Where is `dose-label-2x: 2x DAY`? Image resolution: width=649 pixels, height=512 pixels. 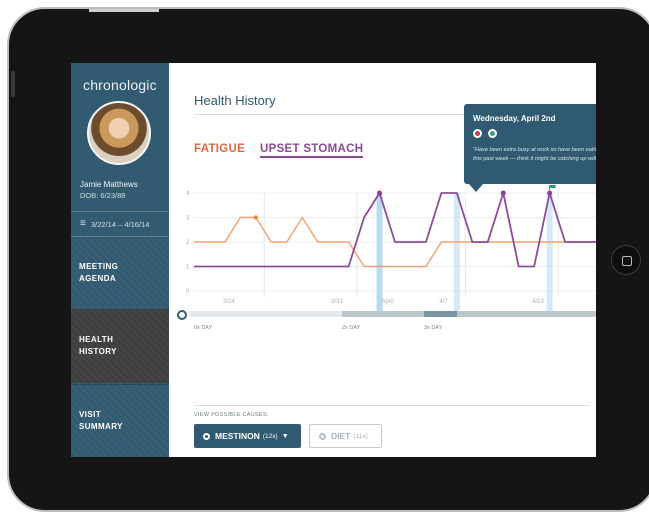
dose-label-2x: 2x DAY is located at coordinates (351, 328).